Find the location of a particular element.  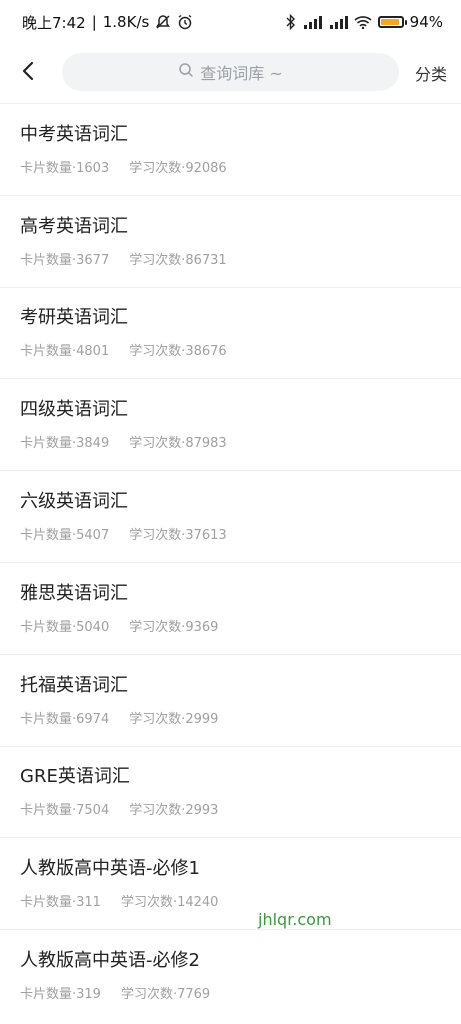

card-count: 卡片数量·319 is located at coordinates (60, 995).